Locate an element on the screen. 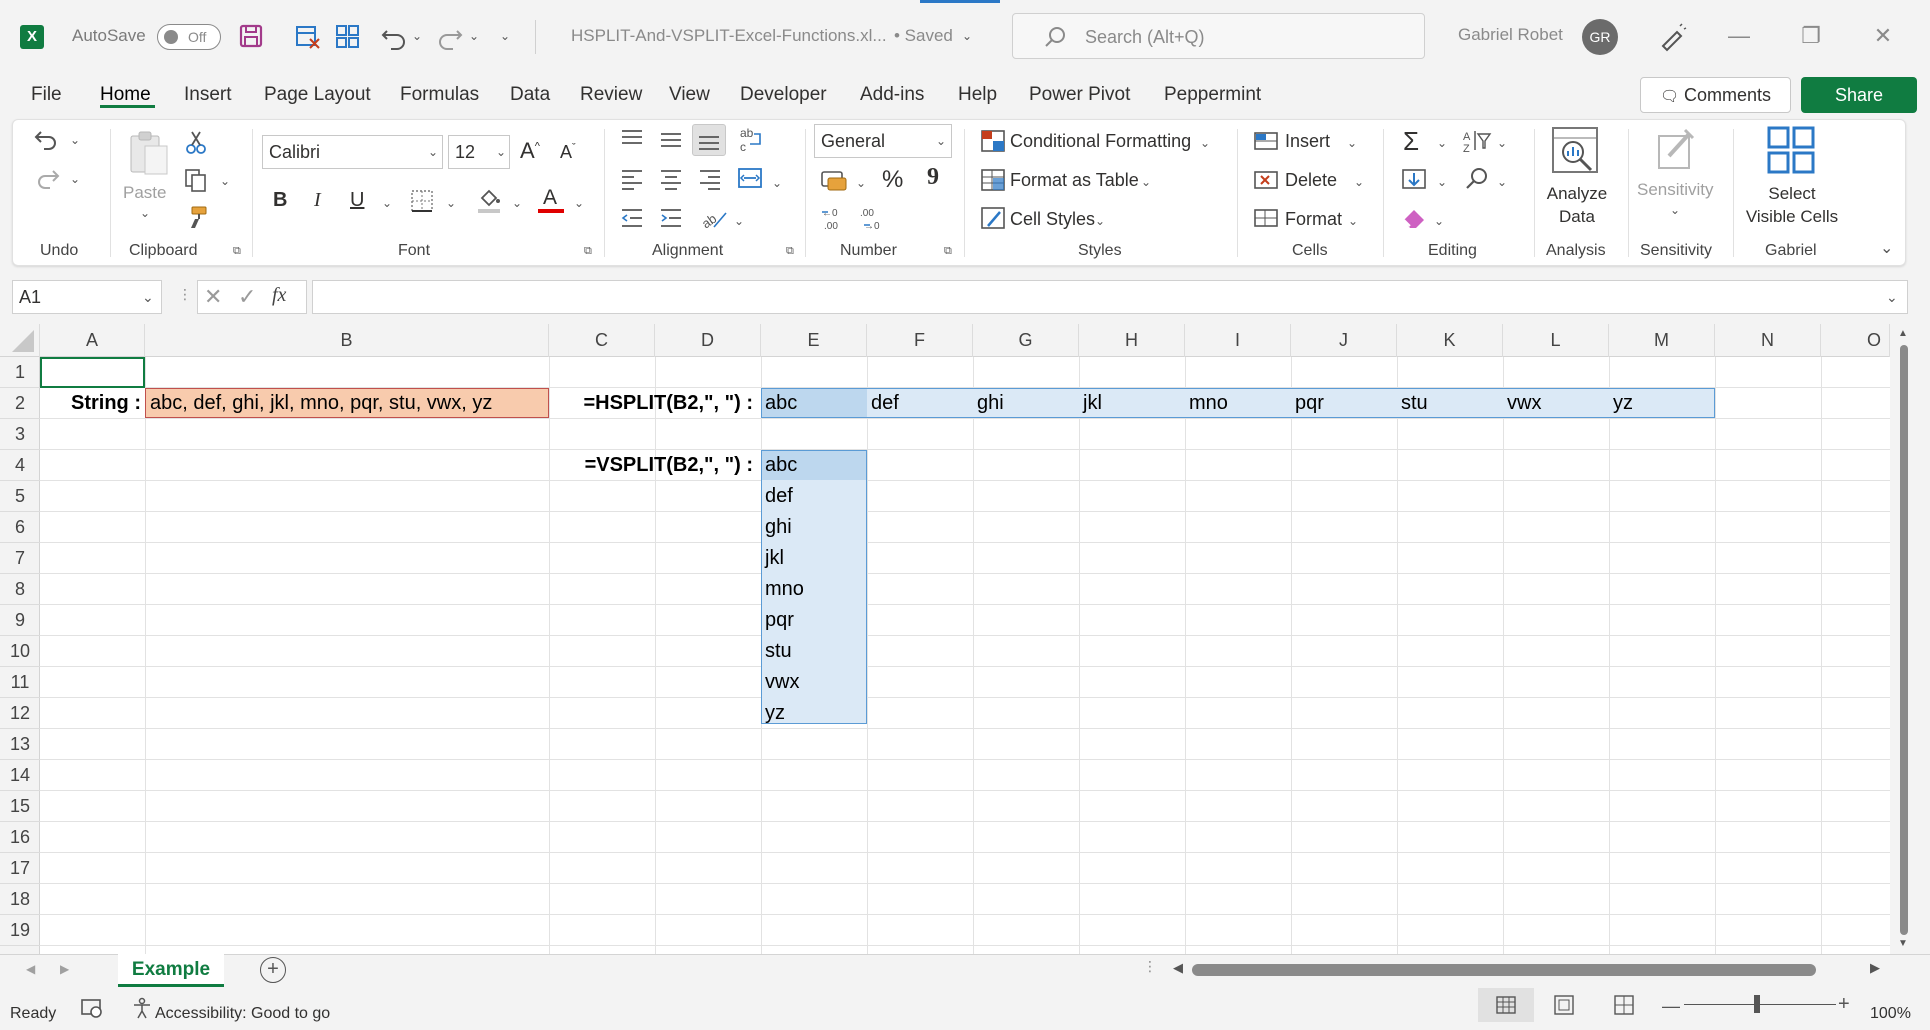 This screenshot has height=1030, width=1930. menu-file: File is located at coordinates (46, 95).